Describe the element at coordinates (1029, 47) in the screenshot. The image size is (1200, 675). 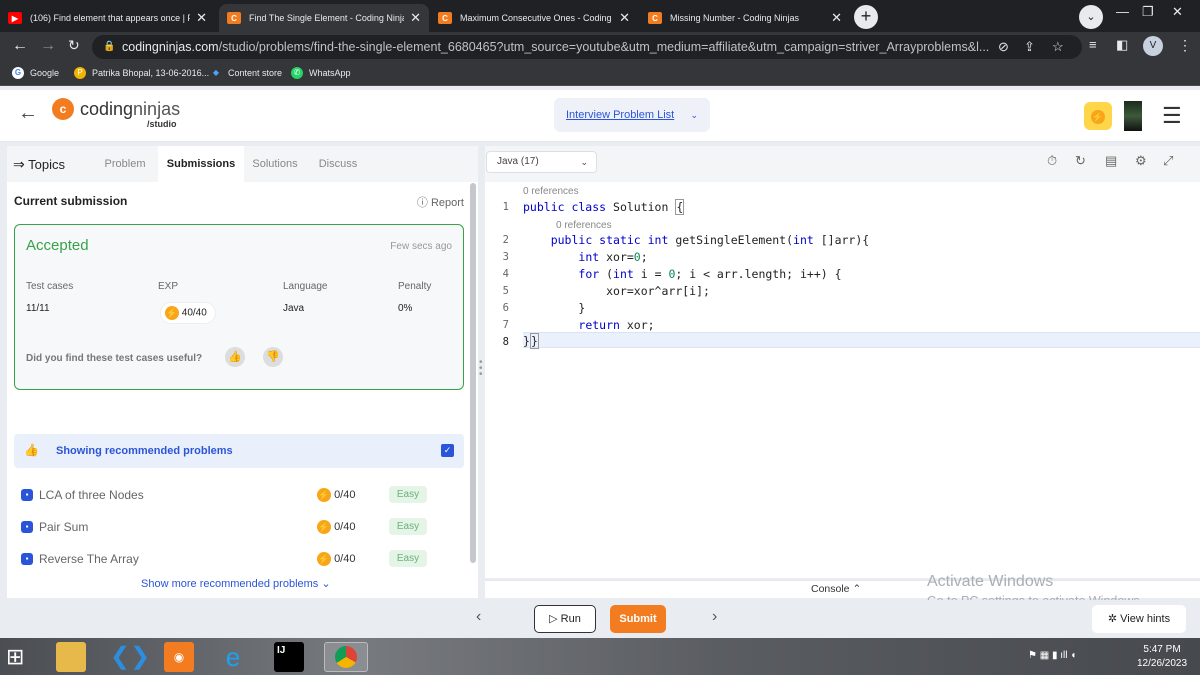
I see `share-icon: ⇪` at that location.